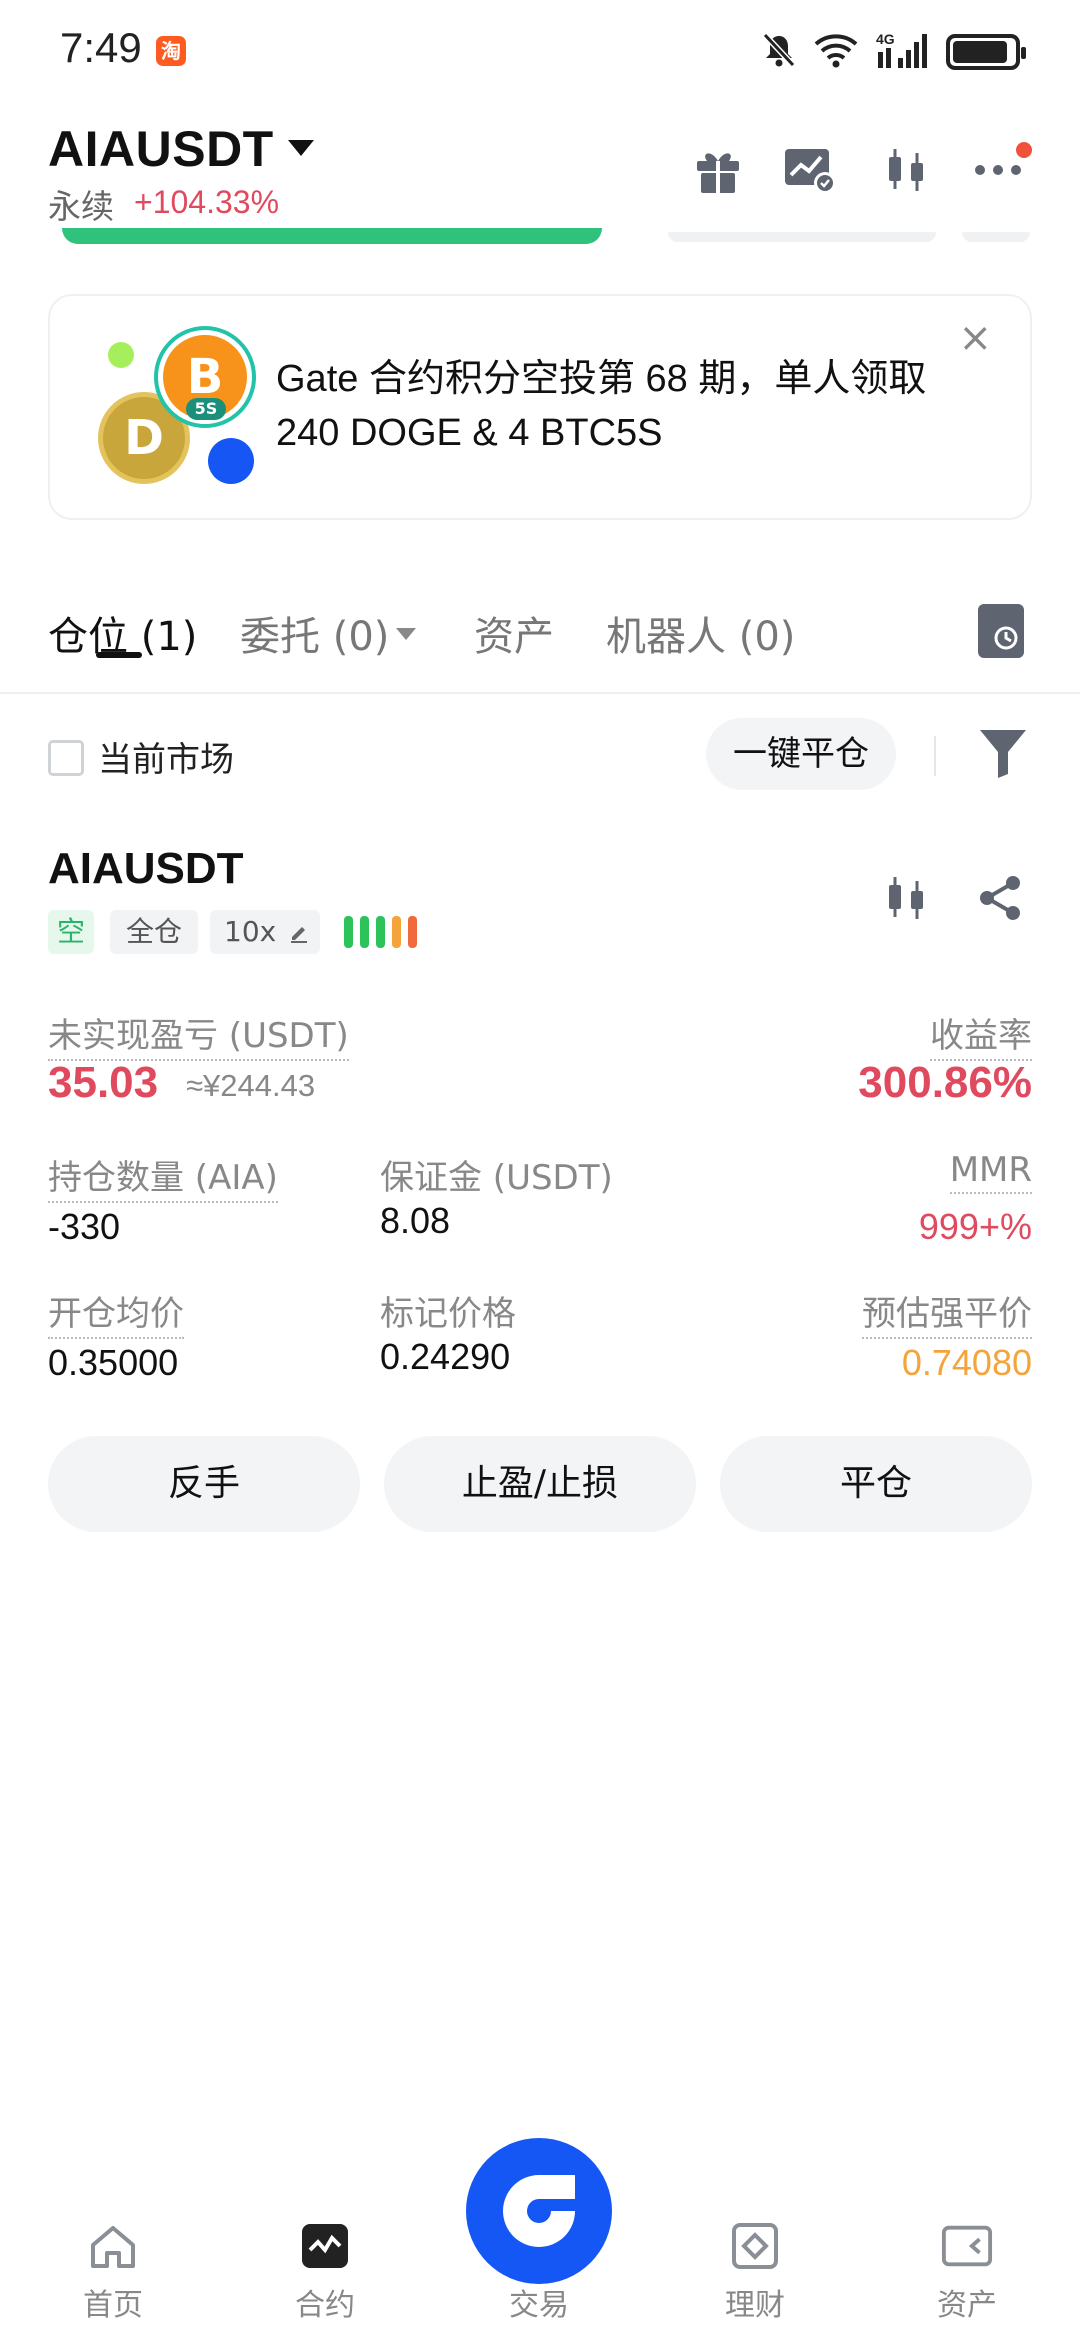 This screenshot has width=1080, height=2340. What do you see at coordinates (166, 756) in the screenshot?
I see `current-market-label: 当前市场` at bounding box center [166, 756].